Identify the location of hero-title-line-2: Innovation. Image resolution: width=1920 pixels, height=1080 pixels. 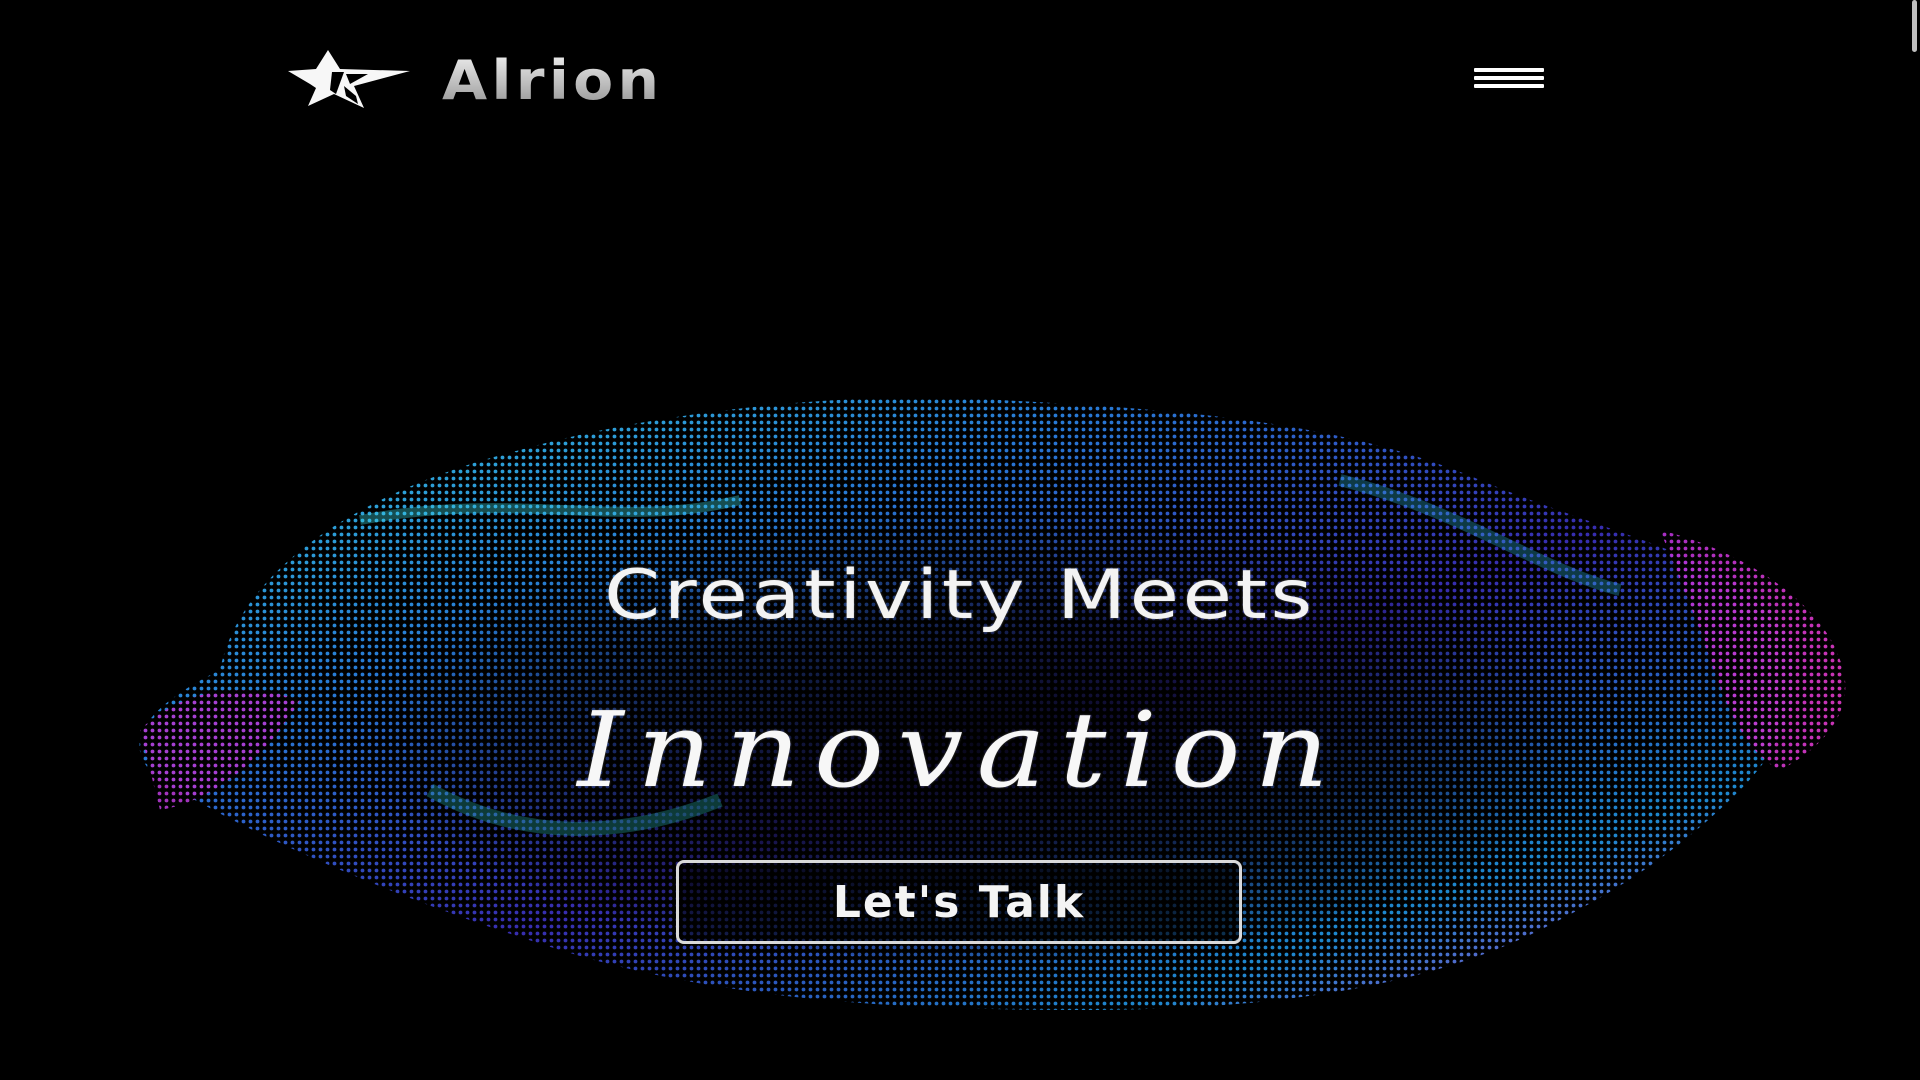
(960, 750).